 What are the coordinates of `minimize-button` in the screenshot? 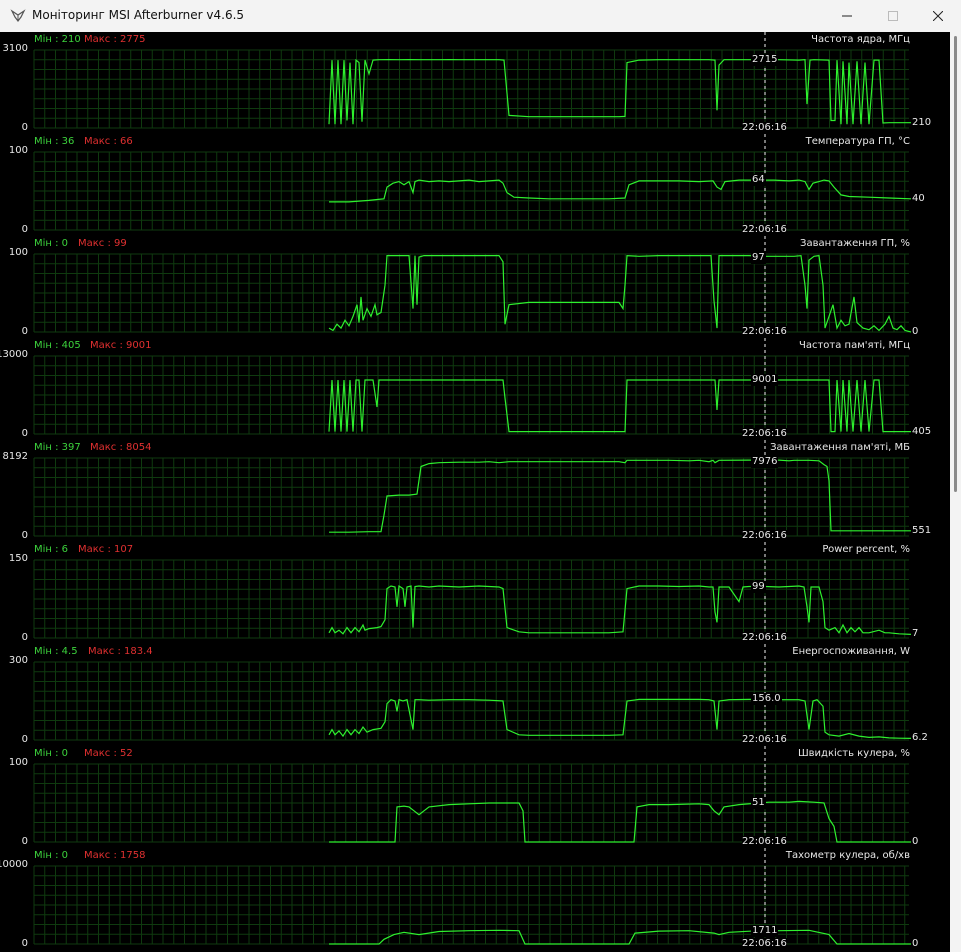 It's located at (847, 16).